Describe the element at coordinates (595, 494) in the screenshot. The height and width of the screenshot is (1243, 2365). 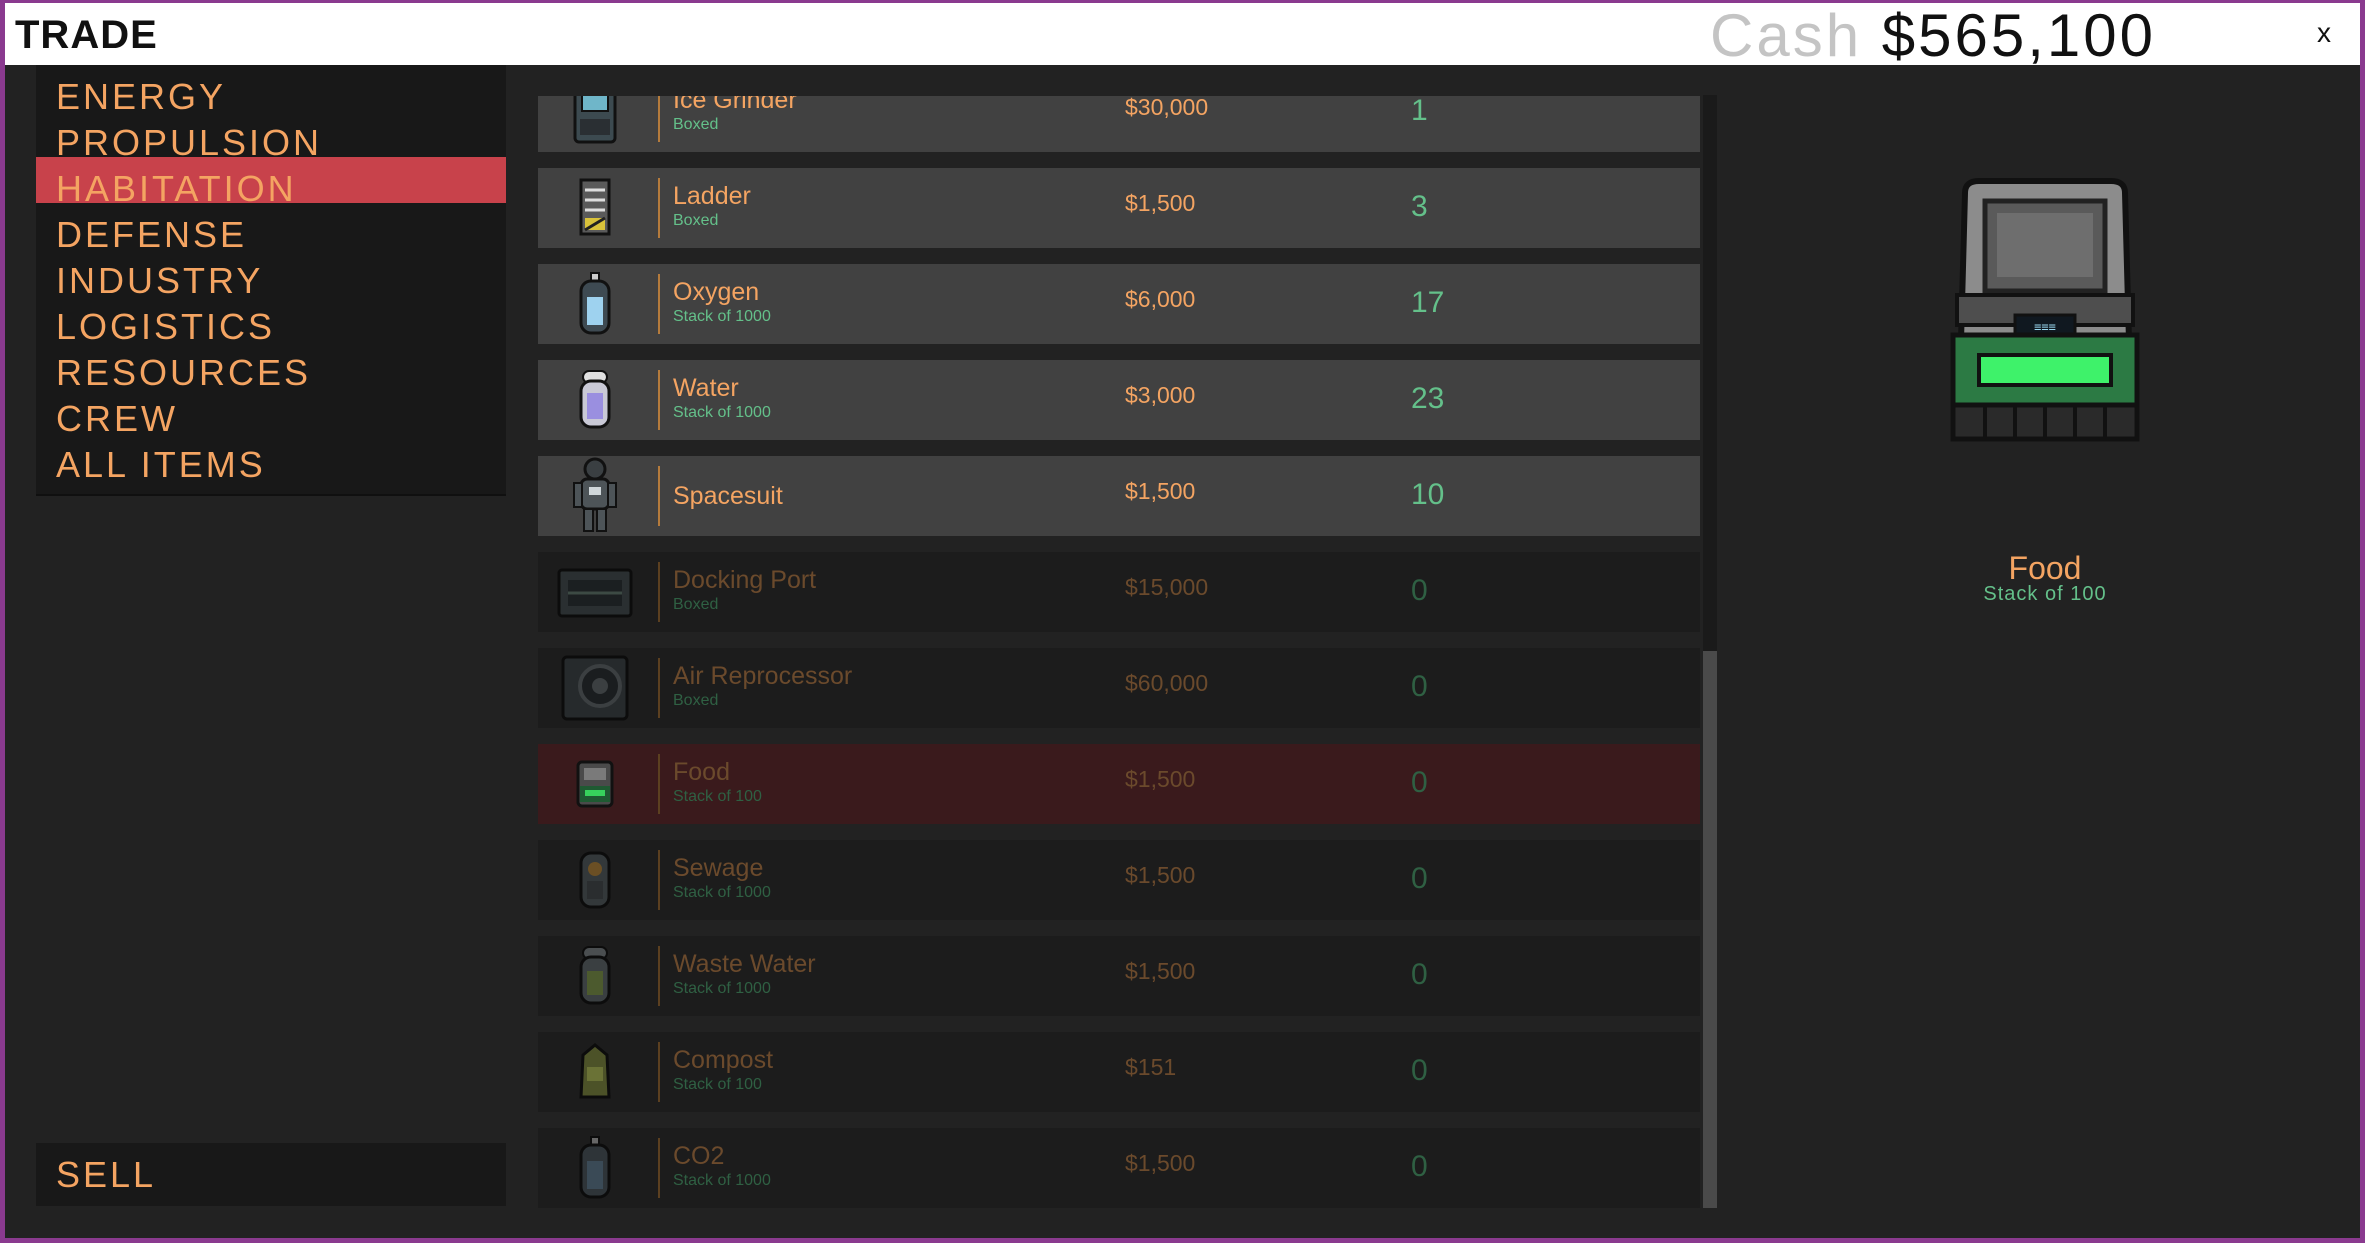
I see `spacesuit-icon` at that location.